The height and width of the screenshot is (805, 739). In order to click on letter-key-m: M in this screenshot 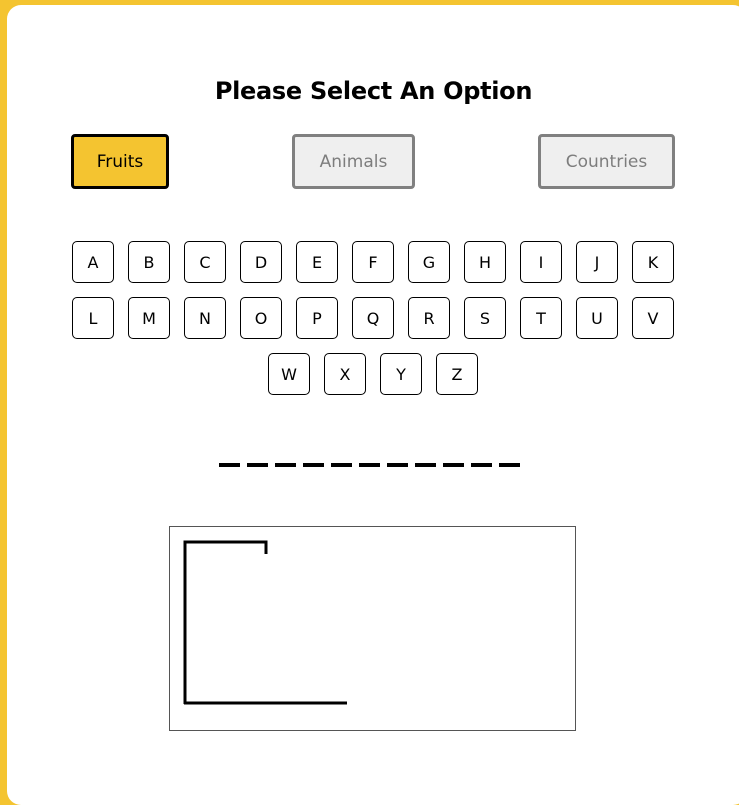, I will do `click(149, 318)`.